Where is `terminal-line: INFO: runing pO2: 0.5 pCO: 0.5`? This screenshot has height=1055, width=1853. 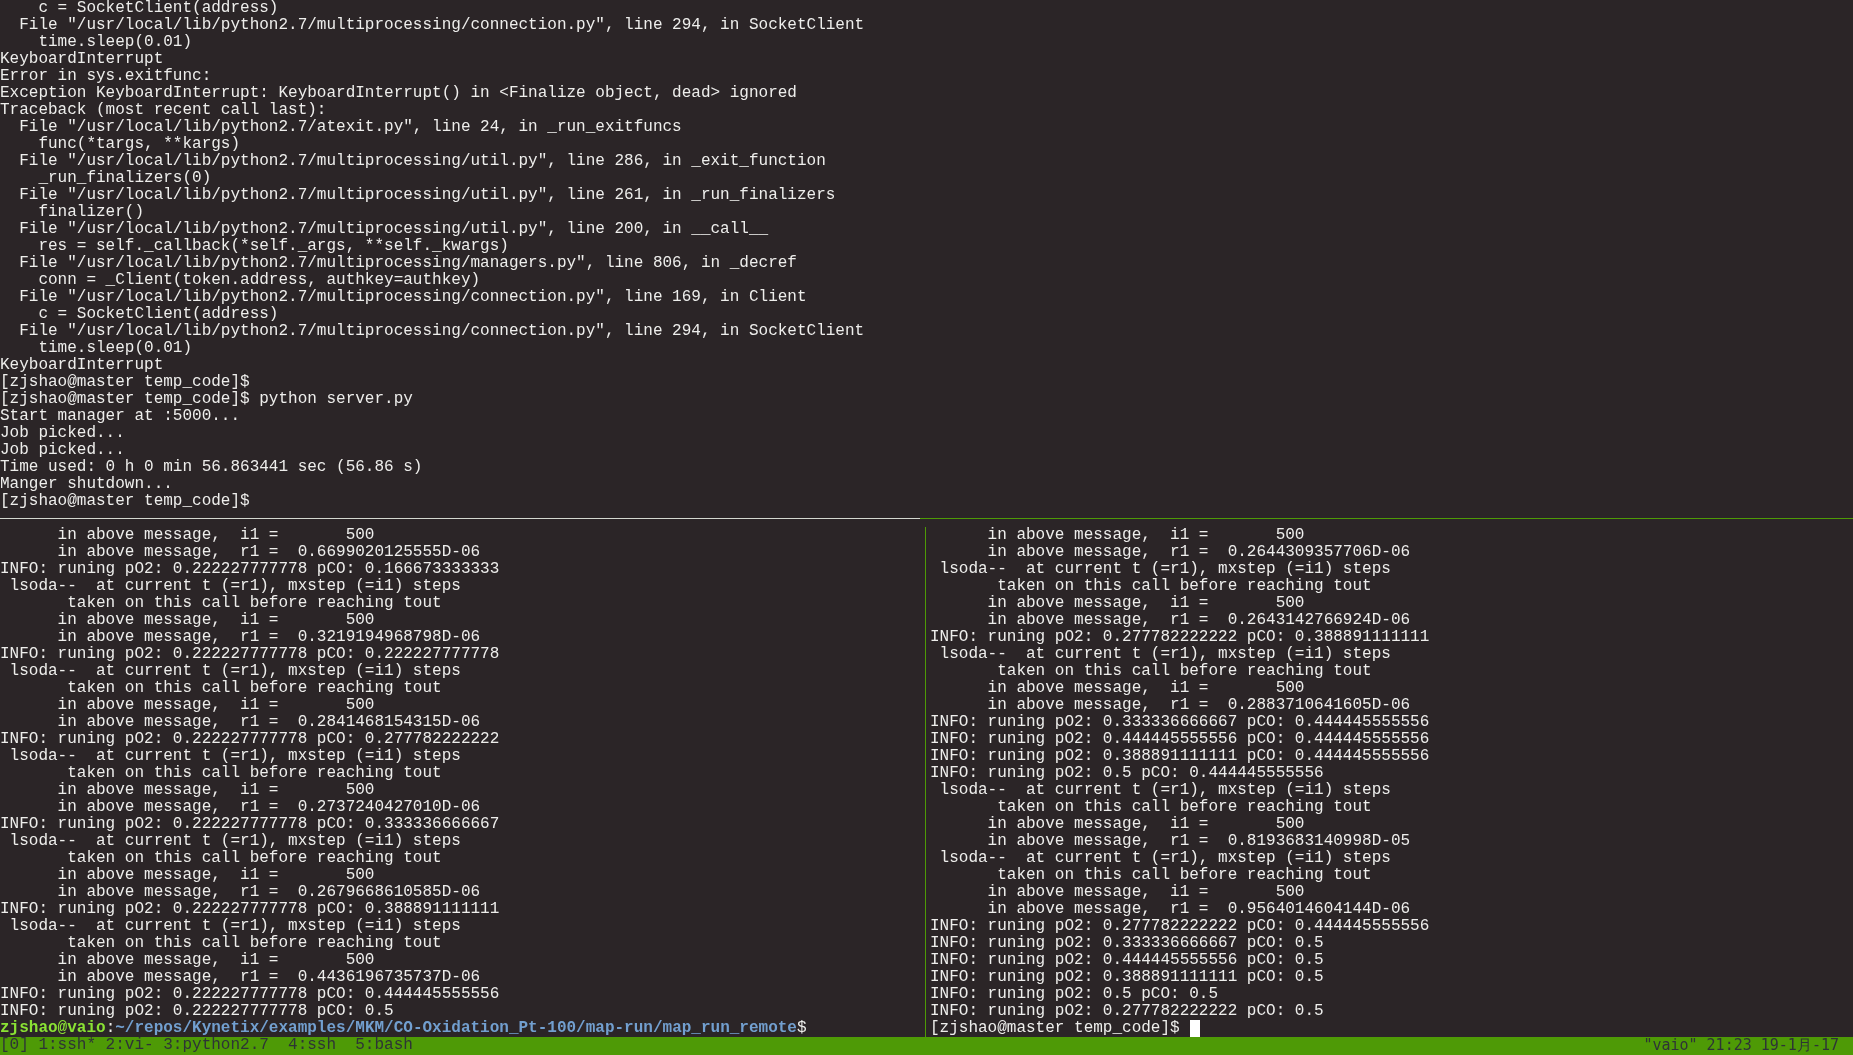 terminal-line: INFO: runing pO2: 0.5 pCO: 0.5 is located at coordinates (1075, 994).